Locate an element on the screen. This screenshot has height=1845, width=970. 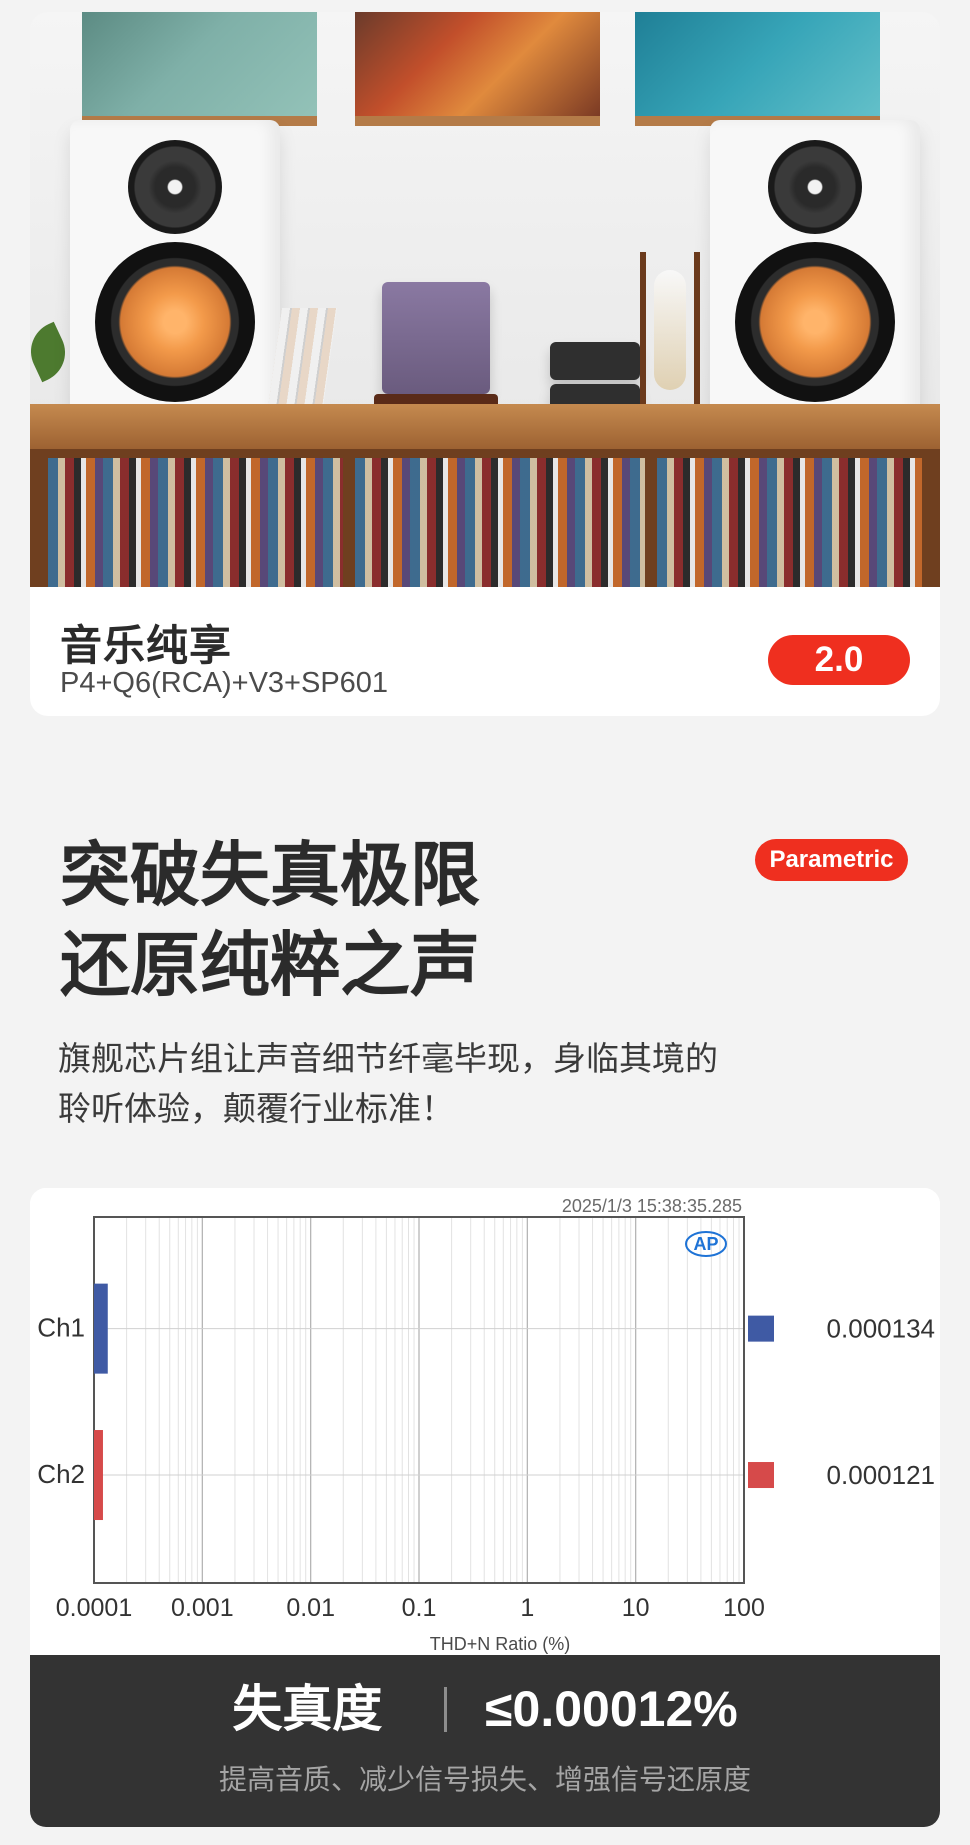
speaker-left is located at coordinates (175, 272).